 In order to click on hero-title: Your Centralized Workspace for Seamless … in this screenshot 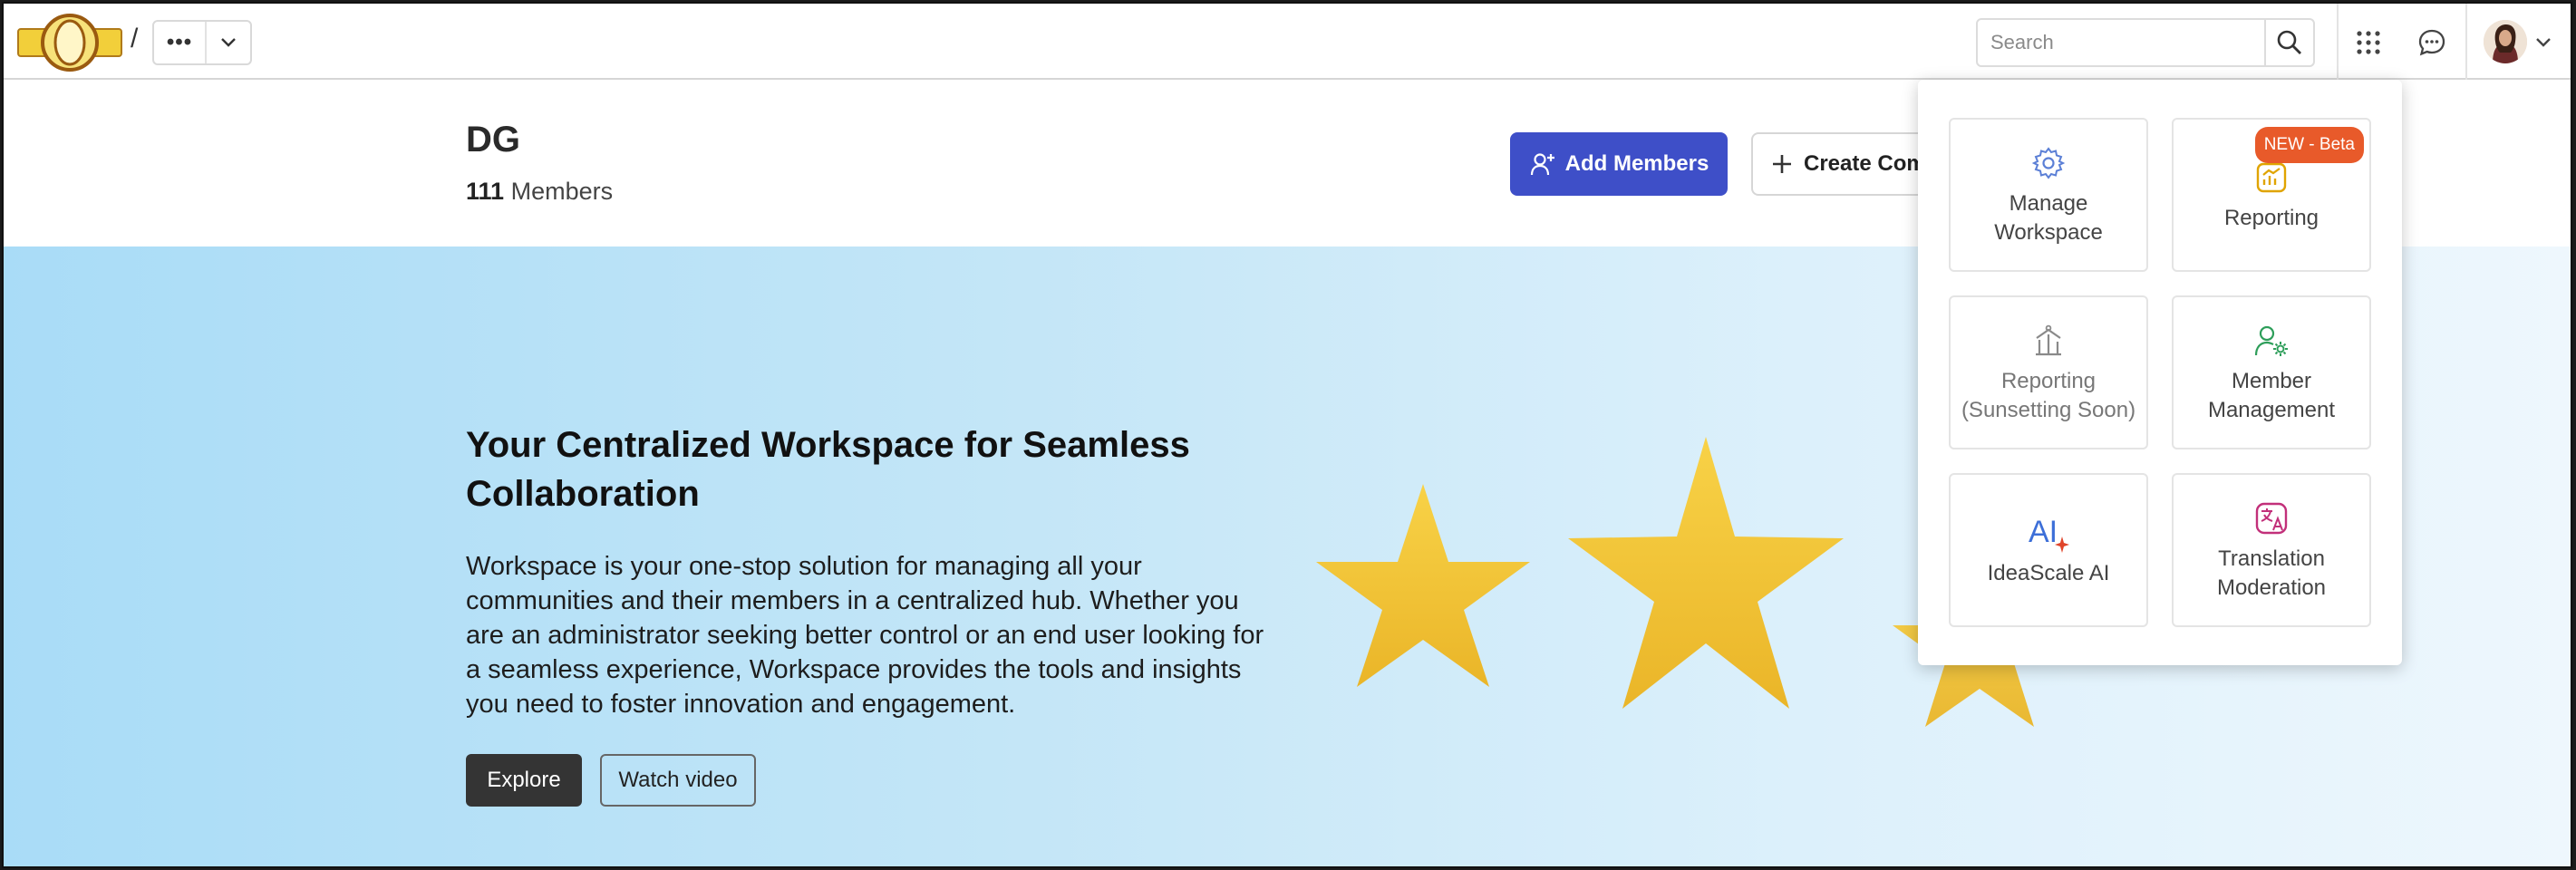, I will do `click(828, 469)`.